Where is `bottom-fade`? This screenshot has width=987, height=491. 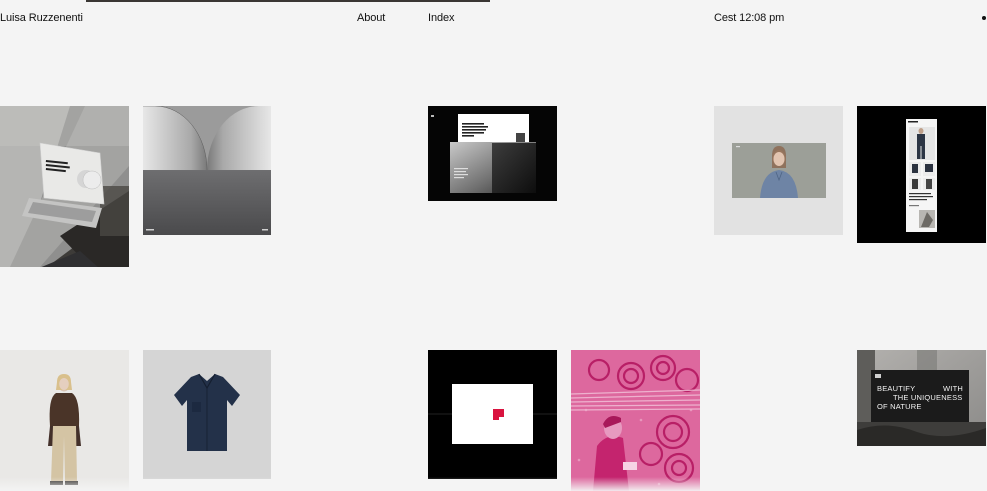
bottom-fade is located at coordinates (493, 484).